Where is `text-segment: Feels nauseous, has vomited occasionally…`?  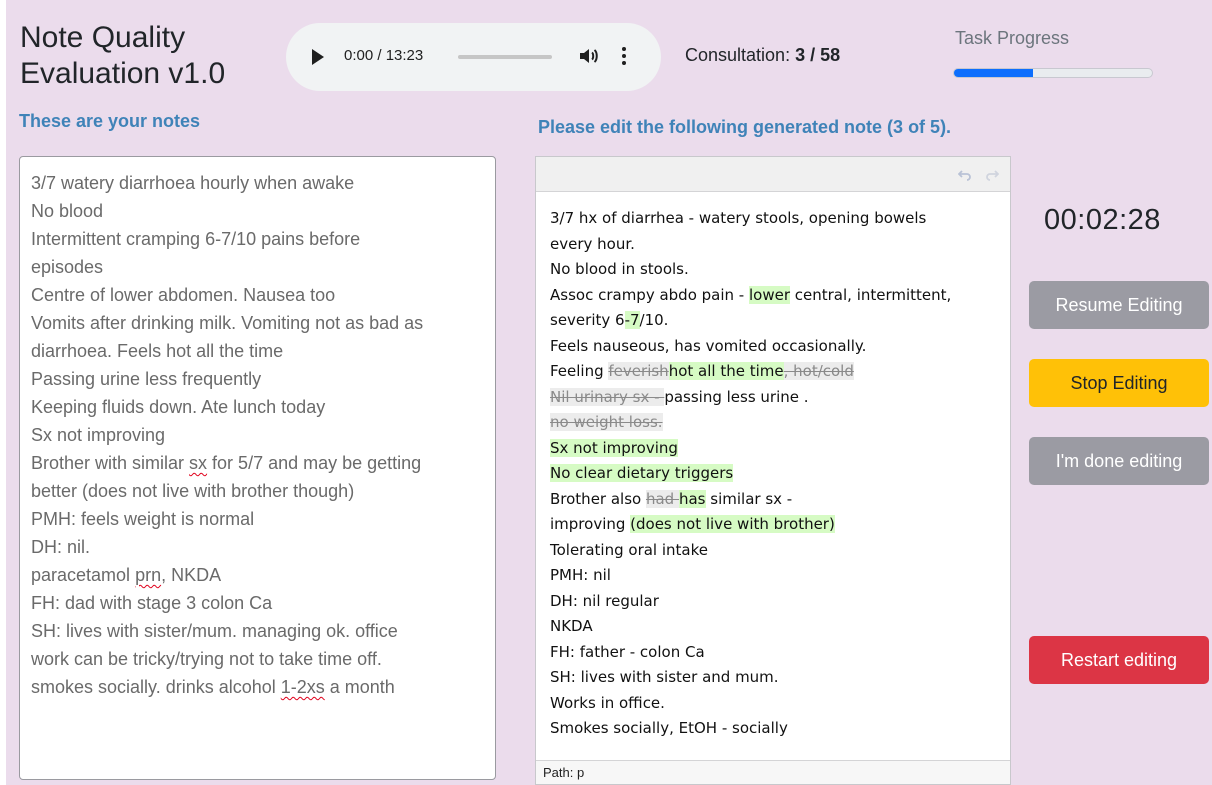
text-segment: Feels nauseous, has vomited occasionally… is located at coordinates (708, 345).